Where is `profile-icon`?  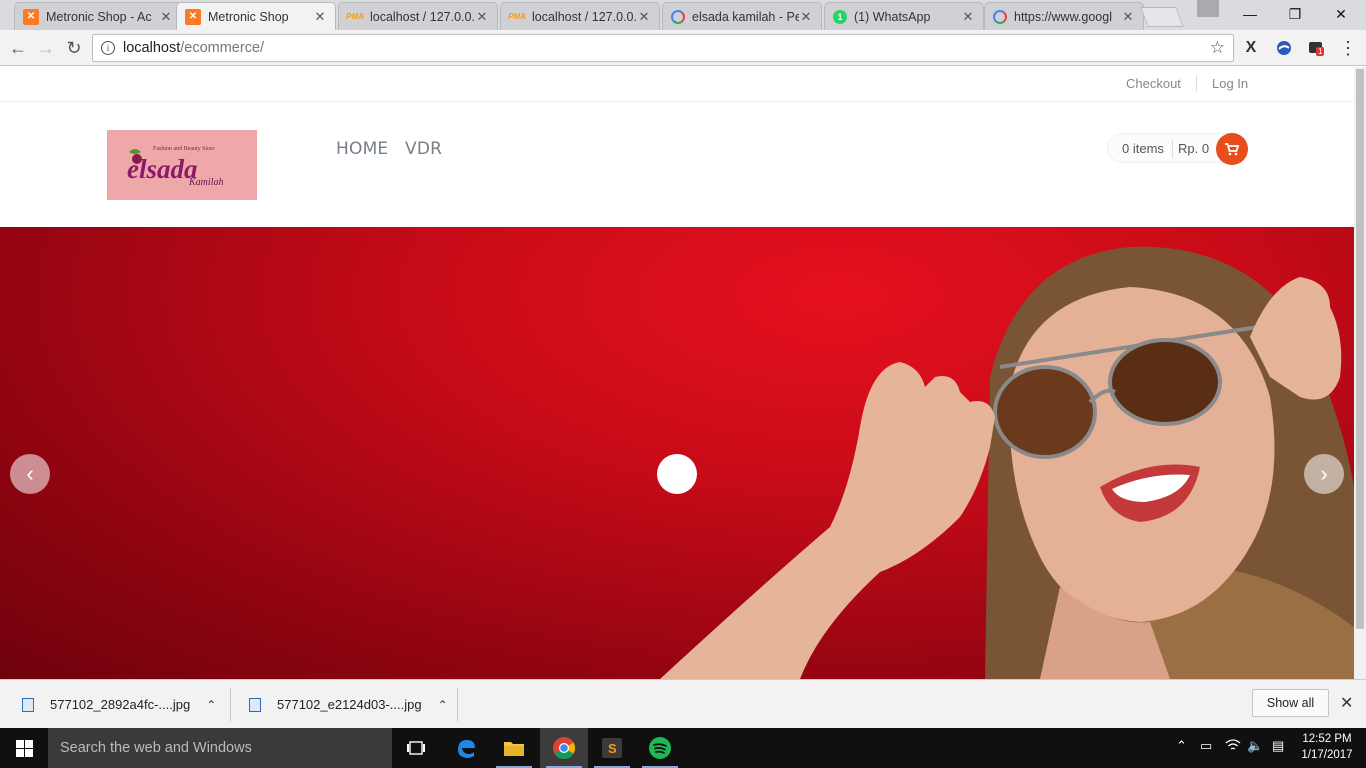
profile-icon is located at coordinates (1208, 8).